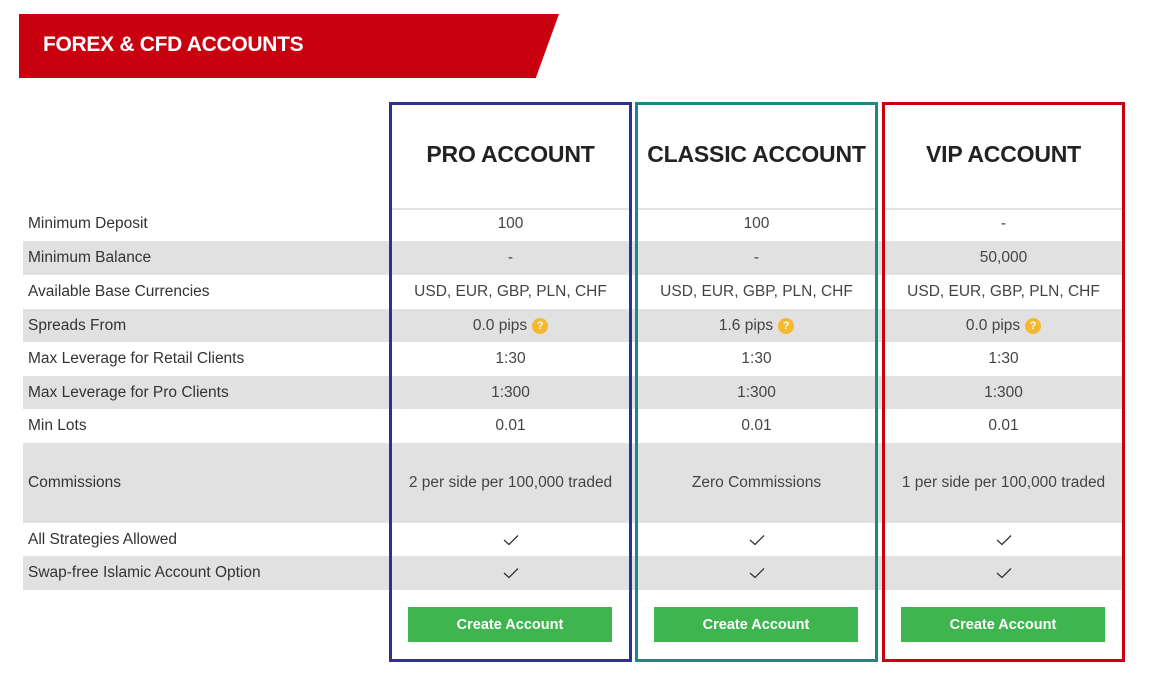 This screenshot has width=1152, height=676. I want to click on vip-currencies-cell: USD, EUR, GBP, PLN, CHF, so click(1003, 292).